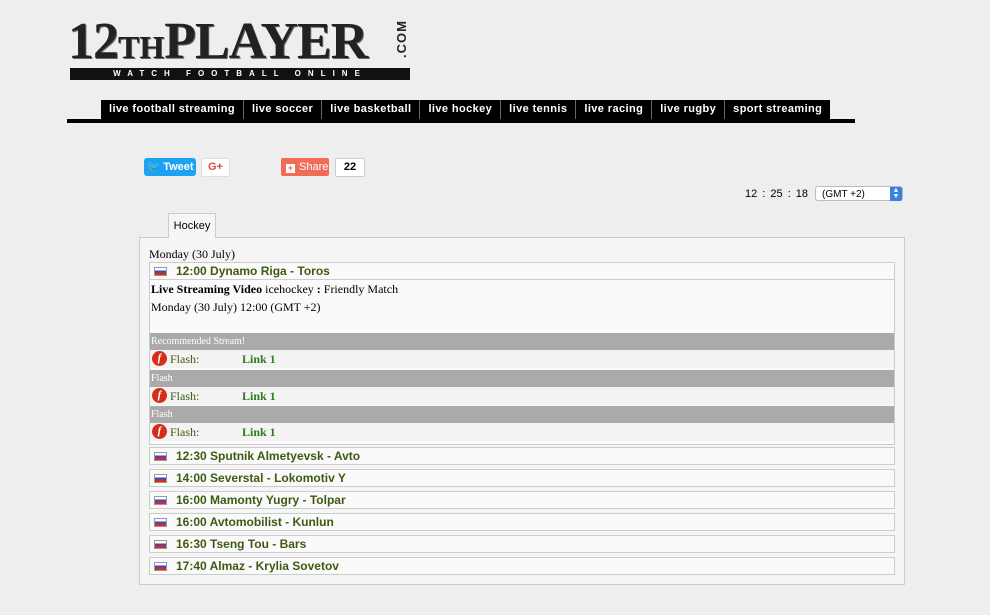 The height and width of the screenshot is (615, 990). I want to click on twitter-bird-icon: 🐦, so click(155, 167).